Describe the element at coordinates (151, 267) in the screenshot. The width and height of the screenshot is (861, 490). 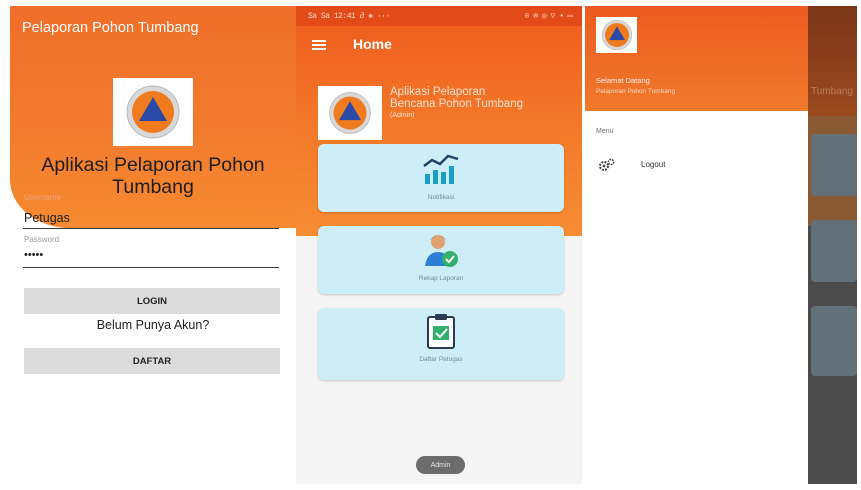
I see `password-underline` at that location.